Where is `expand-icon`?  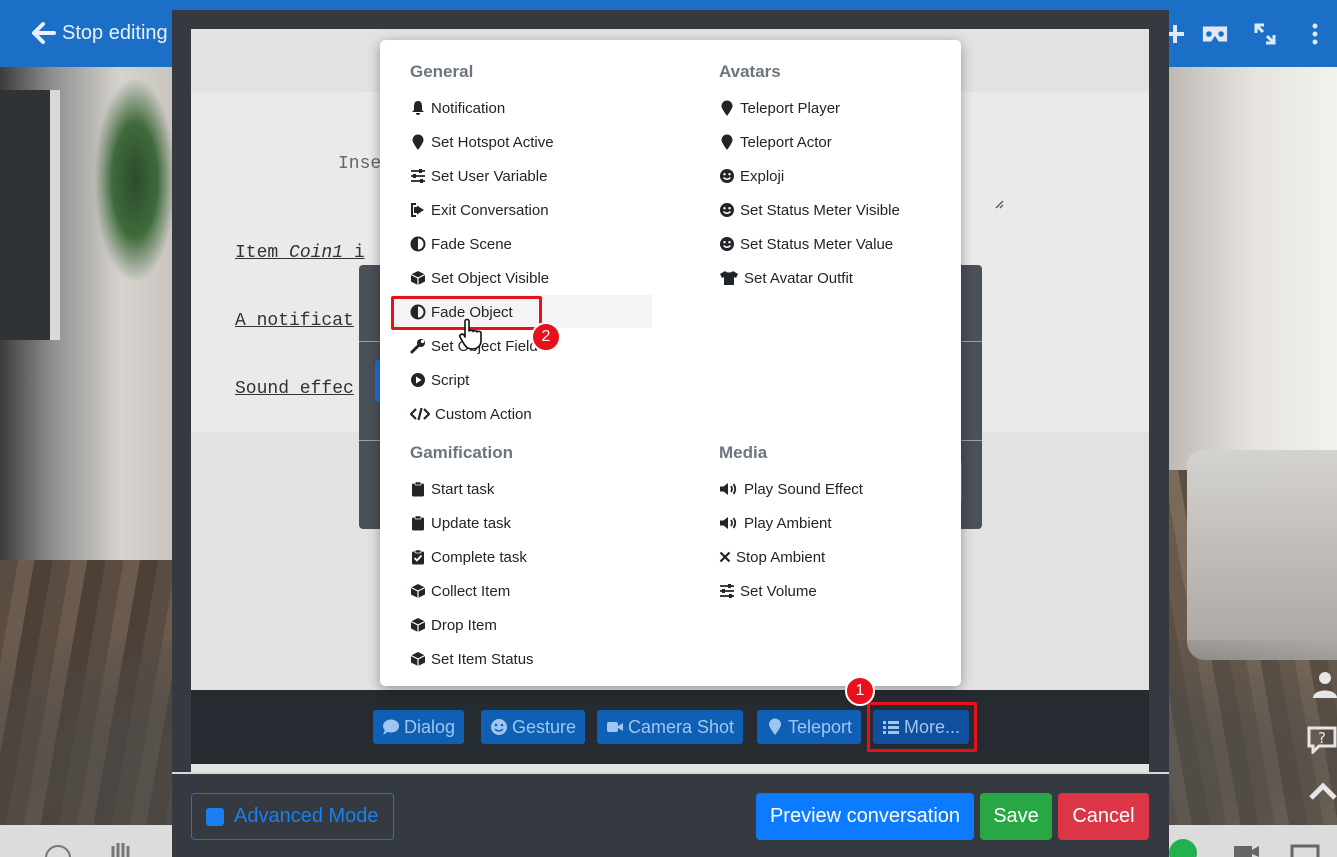 expand-icon is located at coordinates (1265, 34).